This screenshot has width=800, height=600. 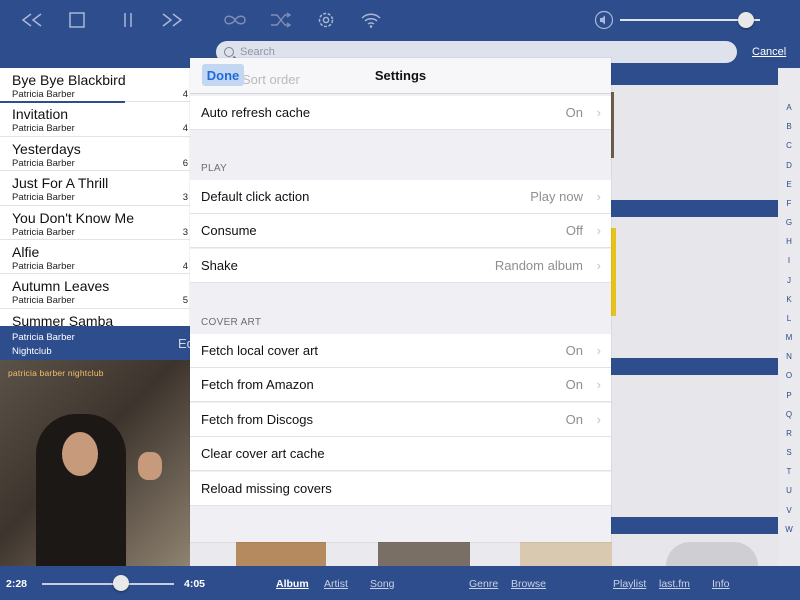 What do you see at coordinates (789, 433) in the screenshot?
I see `alphabet-index-letter: R` at bounding box center [789, 433].